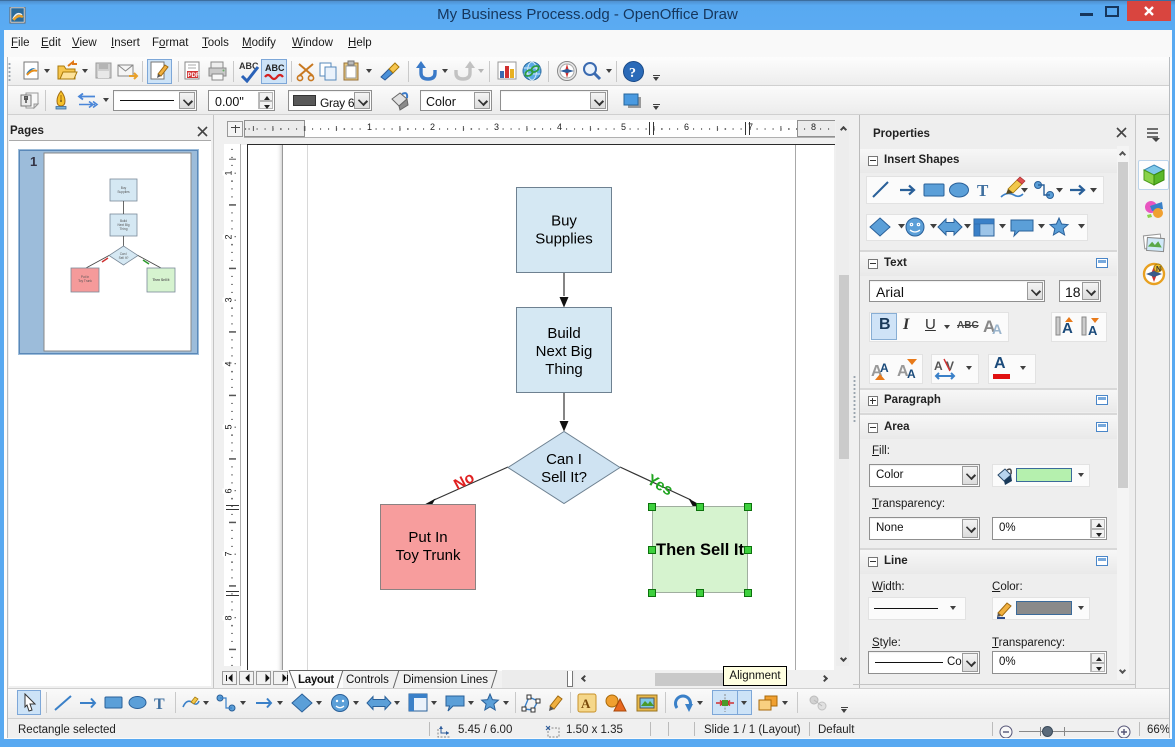 This screenshot has height=747, width=1175. What do you see at coordinates (33, 161) in the screenshot?
I see `svg-text: 1` at bounding box center [33, 161].